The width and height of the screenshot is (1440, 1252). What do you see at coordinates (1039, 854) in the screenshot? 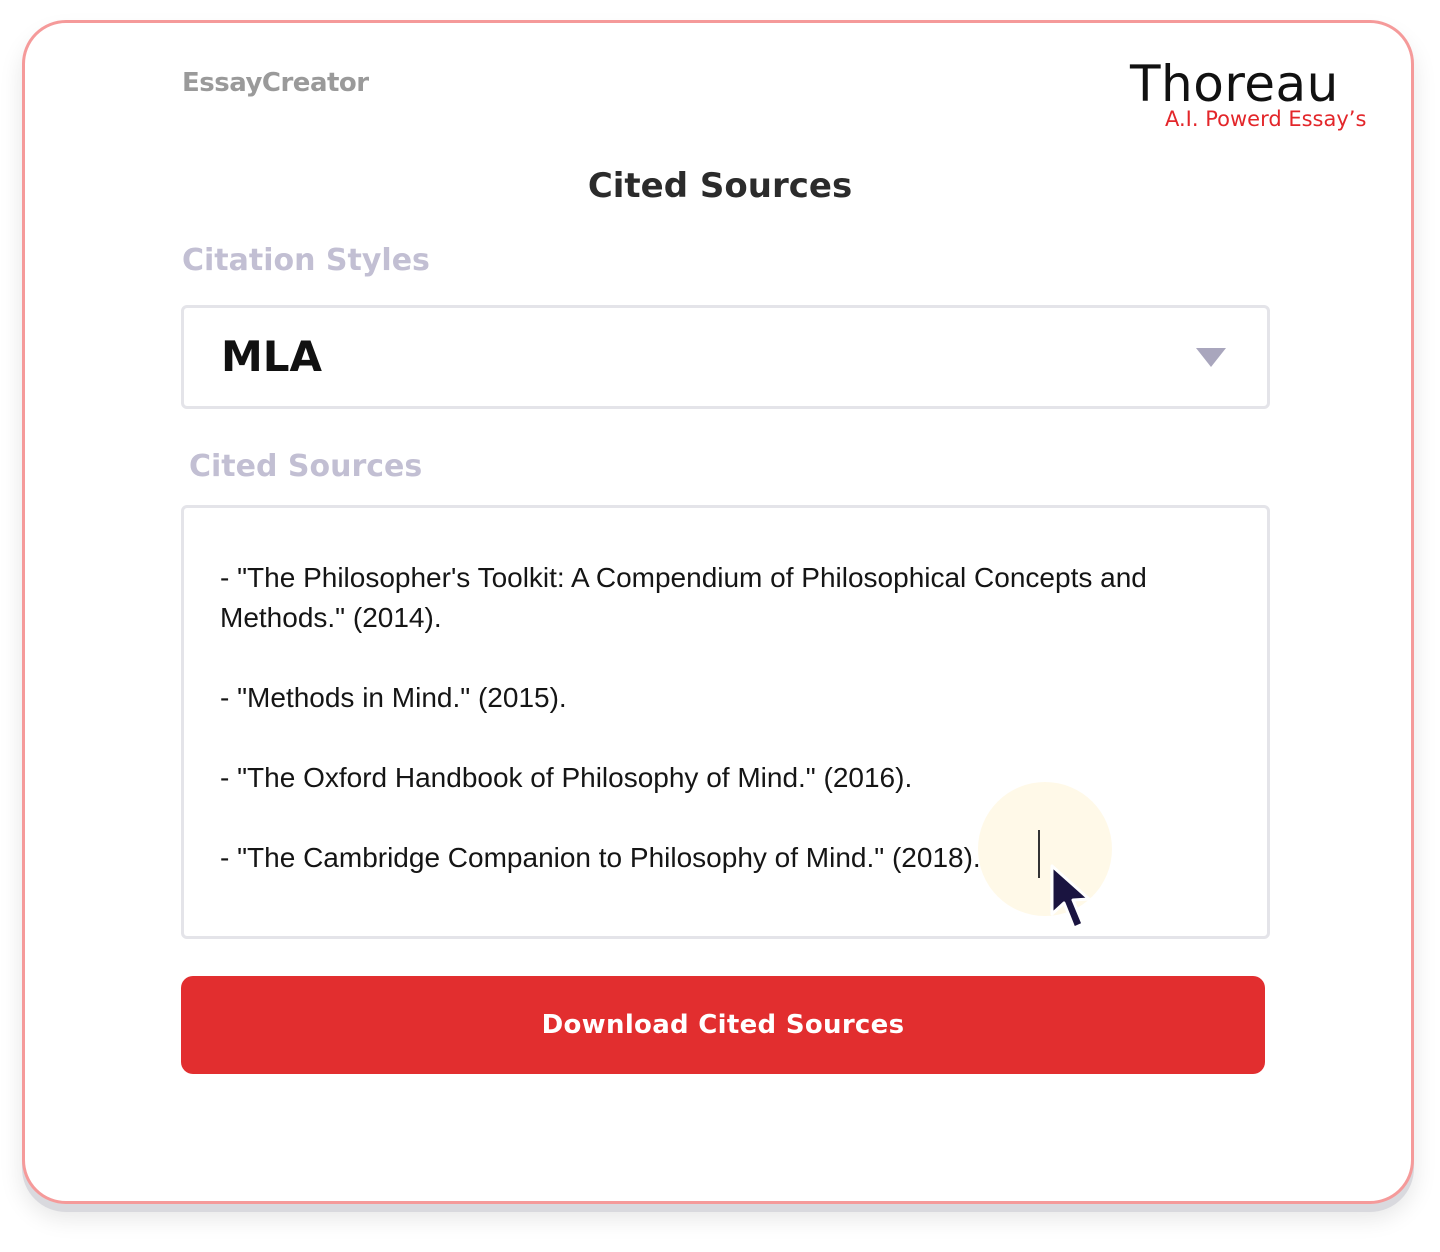
I see `text-caret` at bounding box center [1039, 854].